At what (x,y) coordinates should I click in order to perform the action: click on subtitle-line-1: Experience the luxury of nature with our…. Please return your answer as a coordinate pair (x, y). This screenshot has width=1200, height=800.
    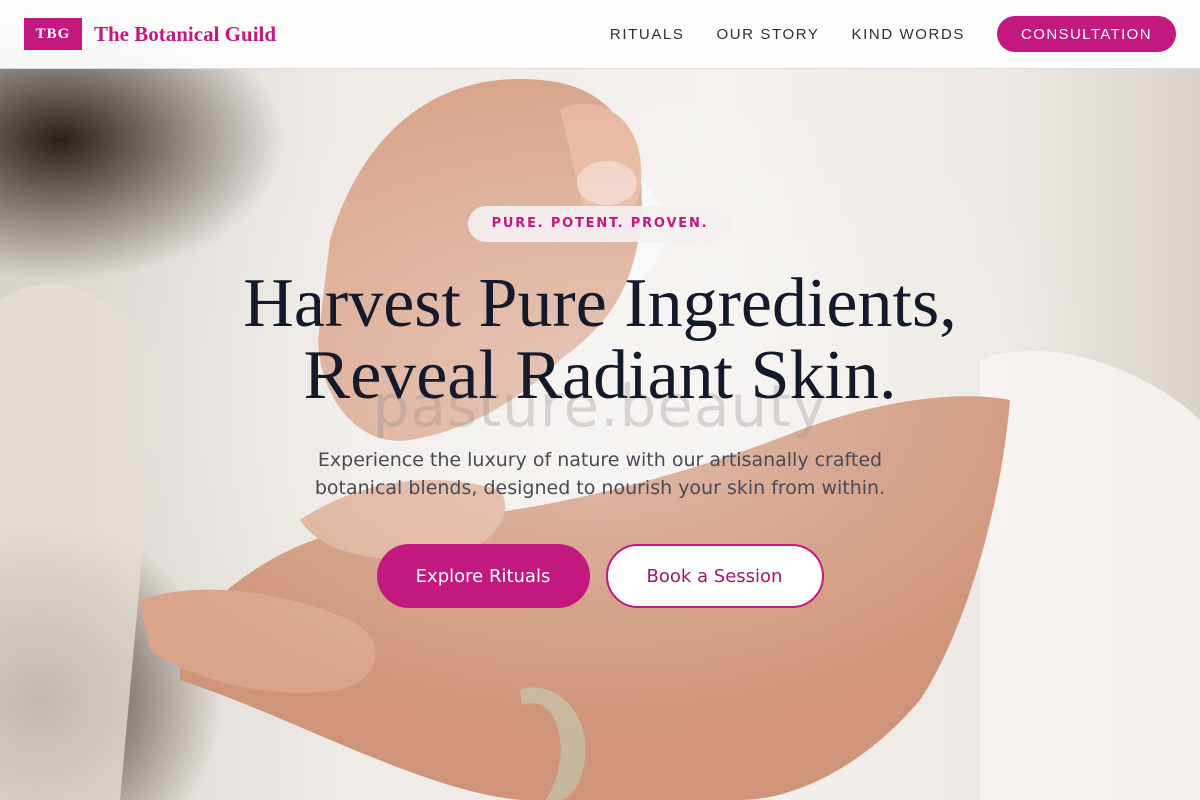
    Looking at the image, I should click on (600, 460).